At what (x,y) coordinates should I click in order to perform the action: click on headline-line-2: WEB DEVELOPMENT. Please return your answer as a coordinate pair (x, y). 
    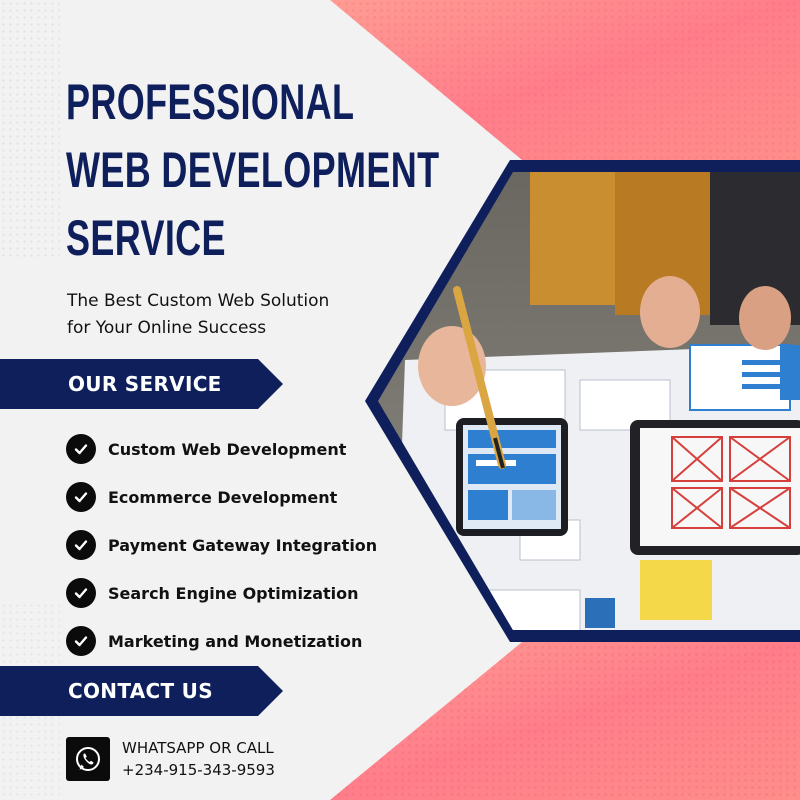
    Looking at the image, I should click on (253, 170).